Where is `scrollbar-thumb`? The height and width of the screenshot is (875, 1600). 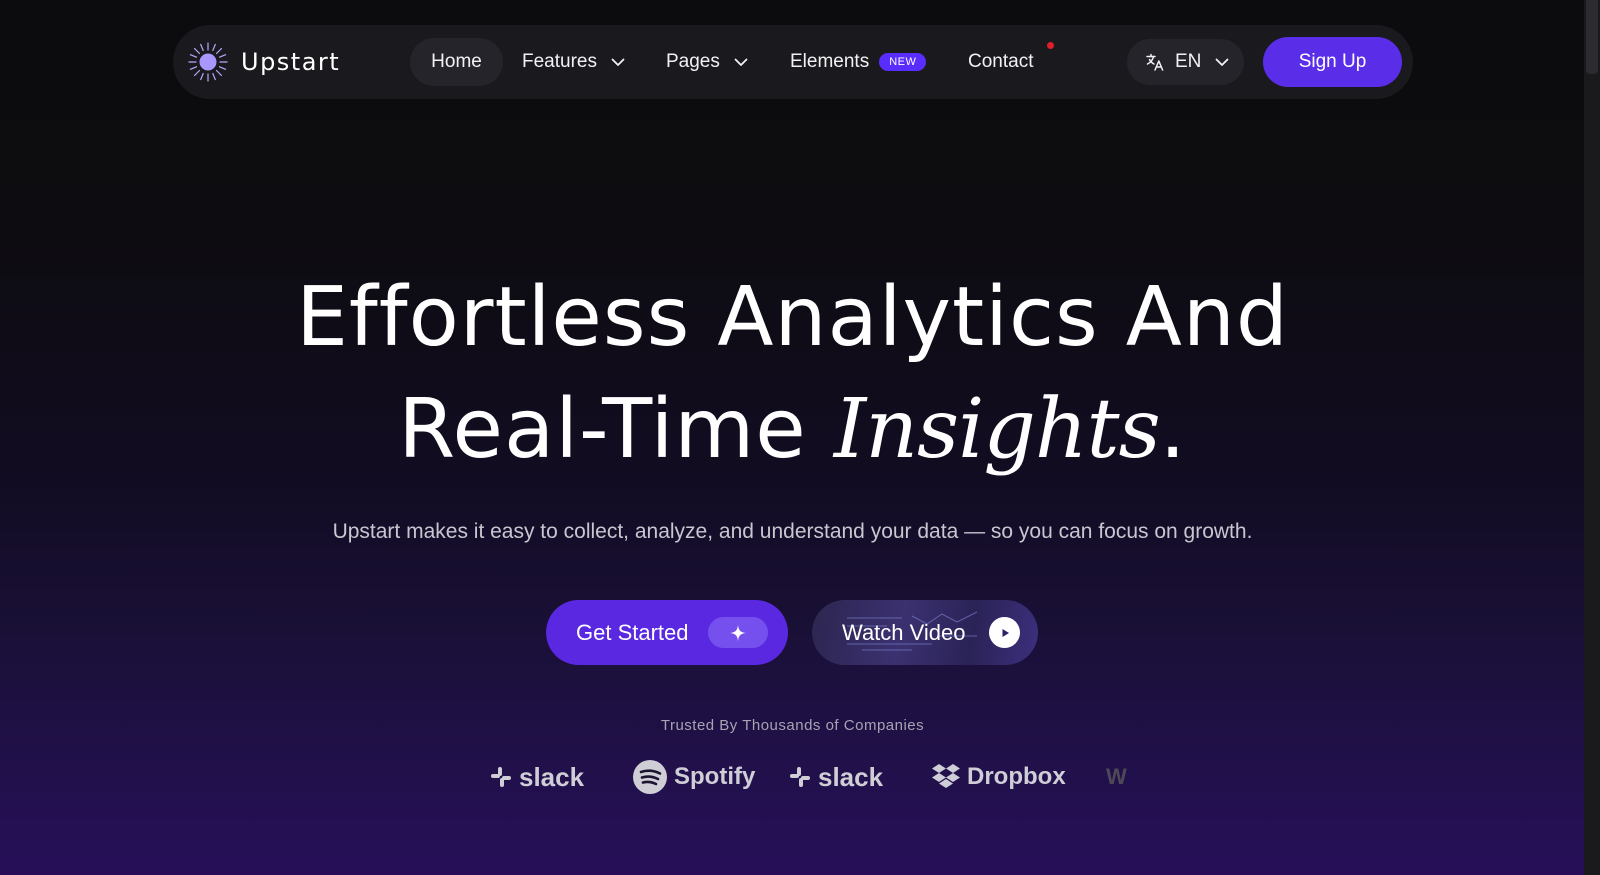
scrollbar-thumb is located at coordinates (1592, 37).